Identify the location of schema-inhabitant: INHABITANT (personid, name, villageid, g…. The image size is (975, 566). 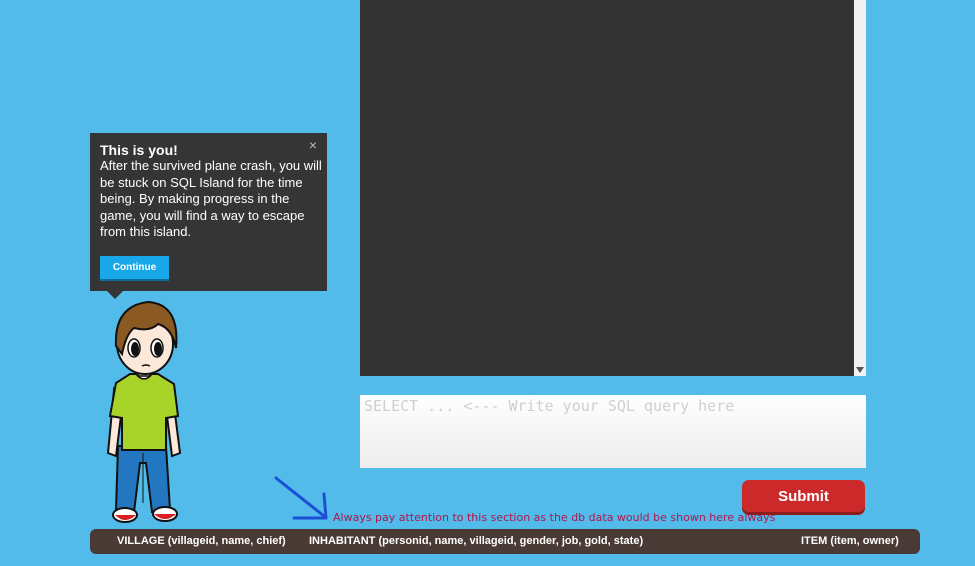
(476, 541).